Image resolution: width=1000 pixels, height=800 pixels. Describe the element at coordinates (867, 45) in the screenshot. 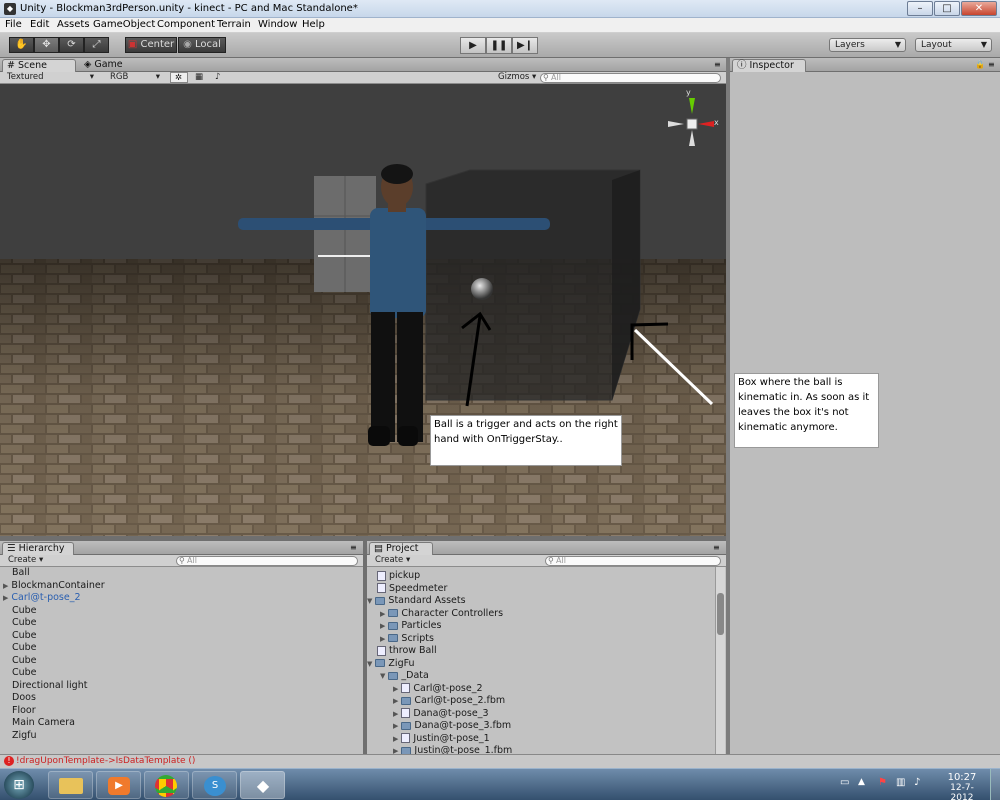

I see `layers-dropdown: Layers ▼` at that location.